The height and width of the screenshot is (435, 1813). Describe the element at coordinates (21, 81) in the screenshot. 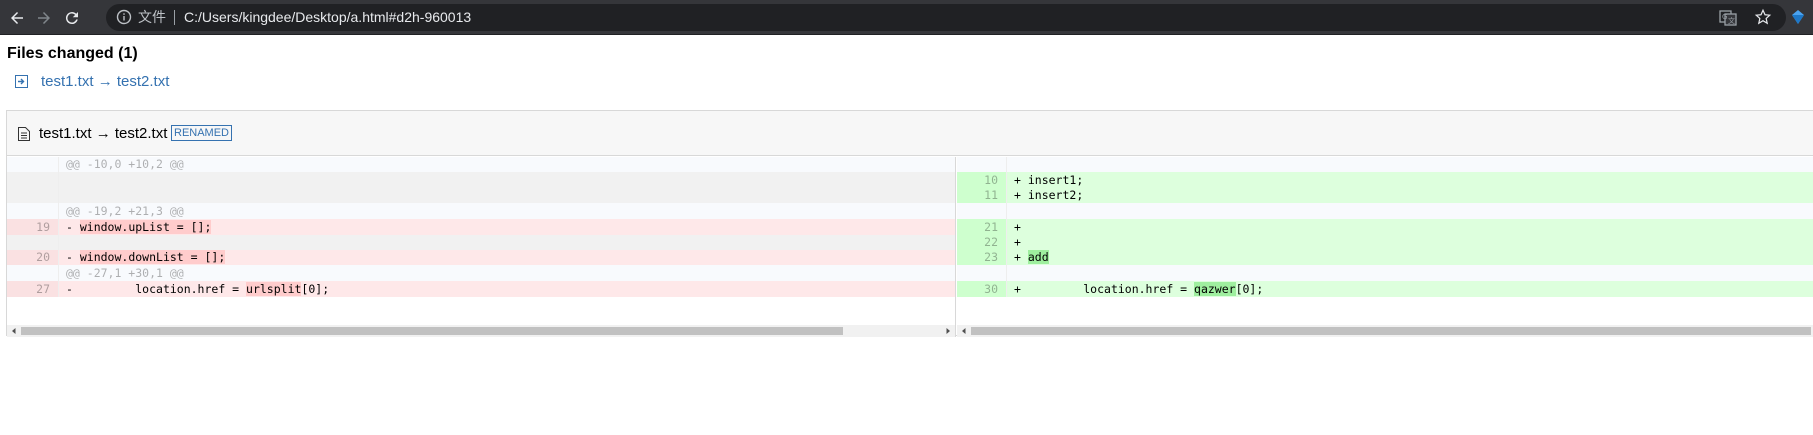

I see `file-renamed-icon` at that location.